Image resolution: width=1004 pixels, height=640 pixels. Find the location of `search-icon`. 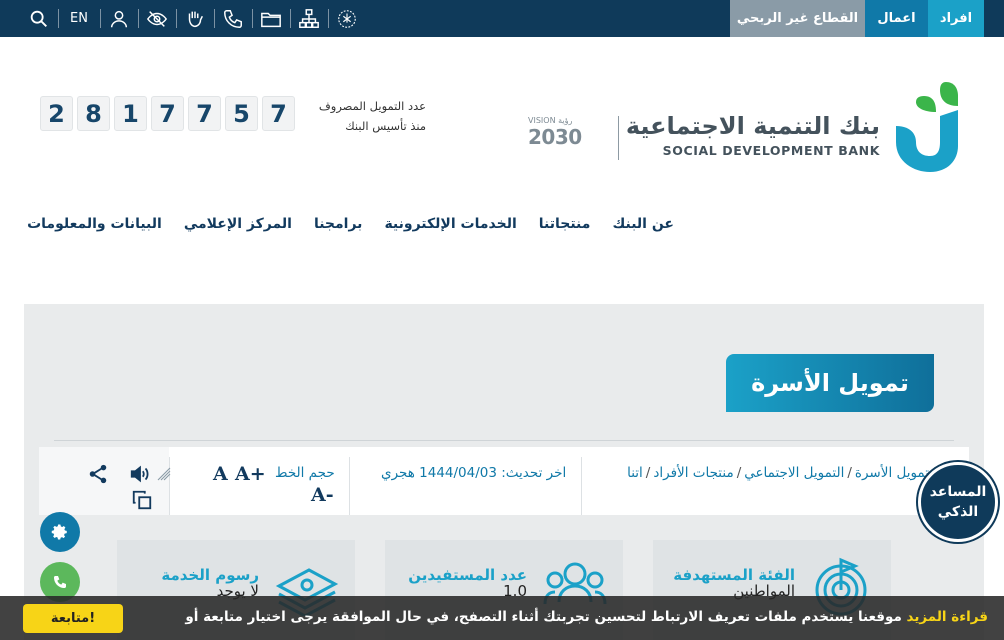

search-icon is located at coordinates (38, 18).